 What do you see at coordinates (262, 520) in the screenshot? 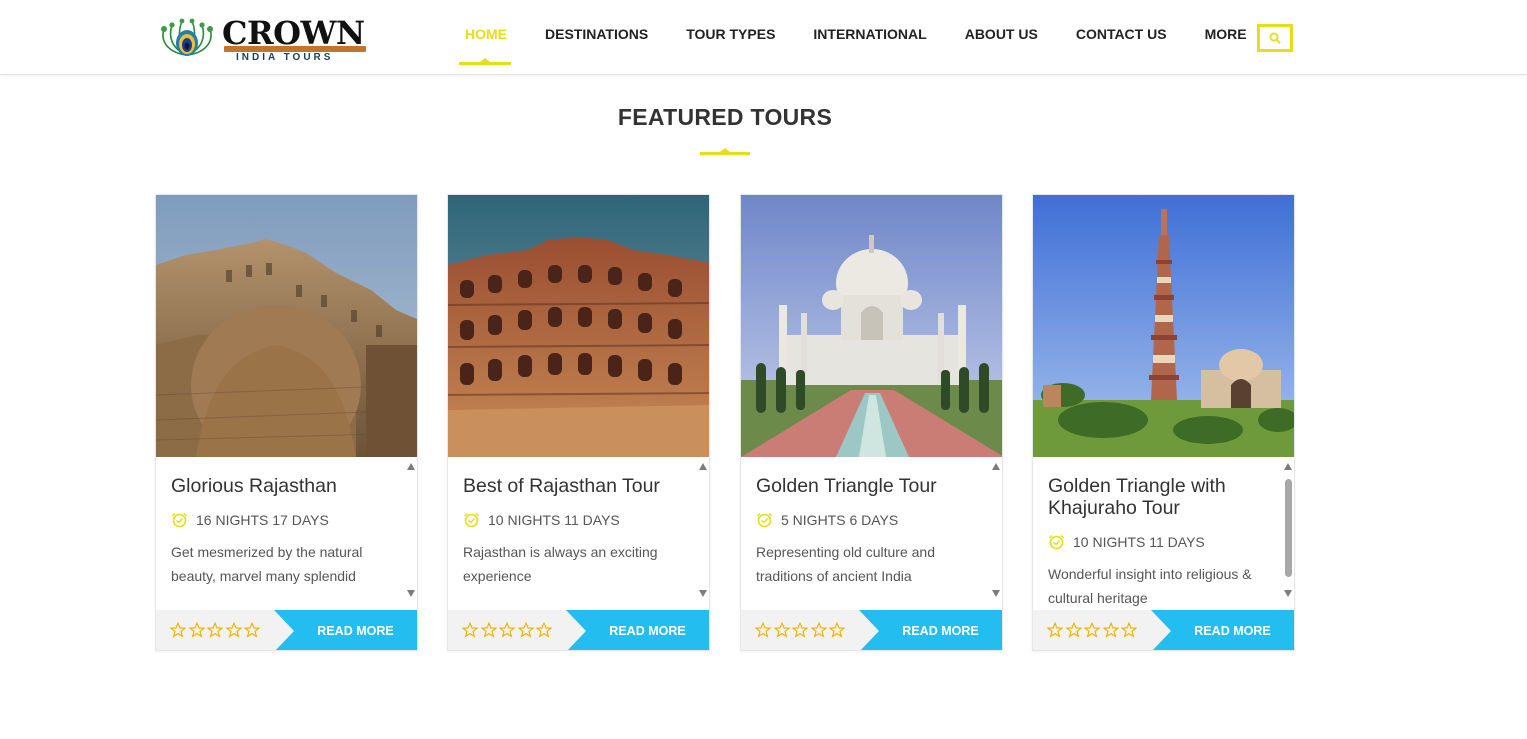
I see `tour-duration-text: 16 NIGHTS 17 DAYS` at bounding box center [262, 520].